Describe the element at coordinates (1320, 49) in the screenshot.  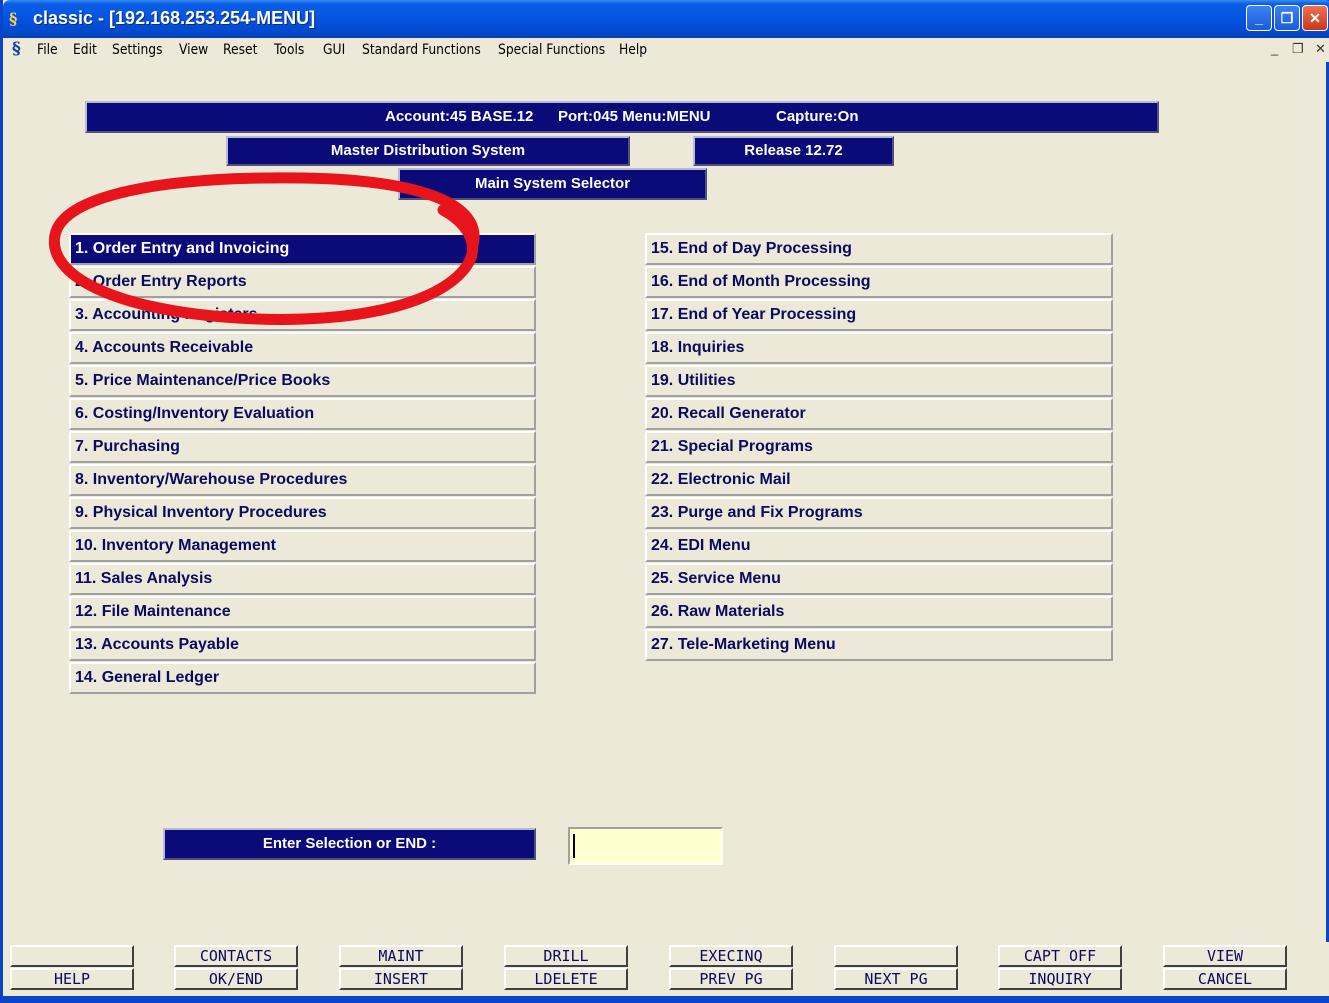
I see `mdi-close-icon: ✕` at that location.